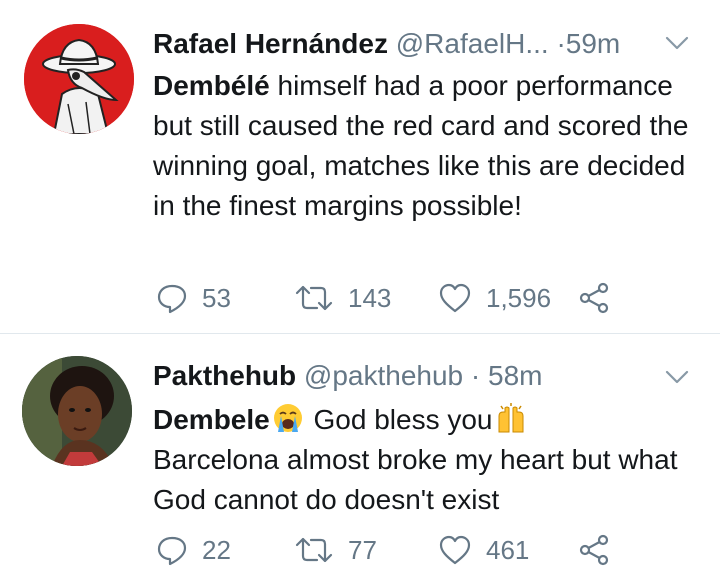 The image size is (720, 588). Describe the element at coordinates (370, 297) in the screenshot. I see `retweet-count: 143` at that location.